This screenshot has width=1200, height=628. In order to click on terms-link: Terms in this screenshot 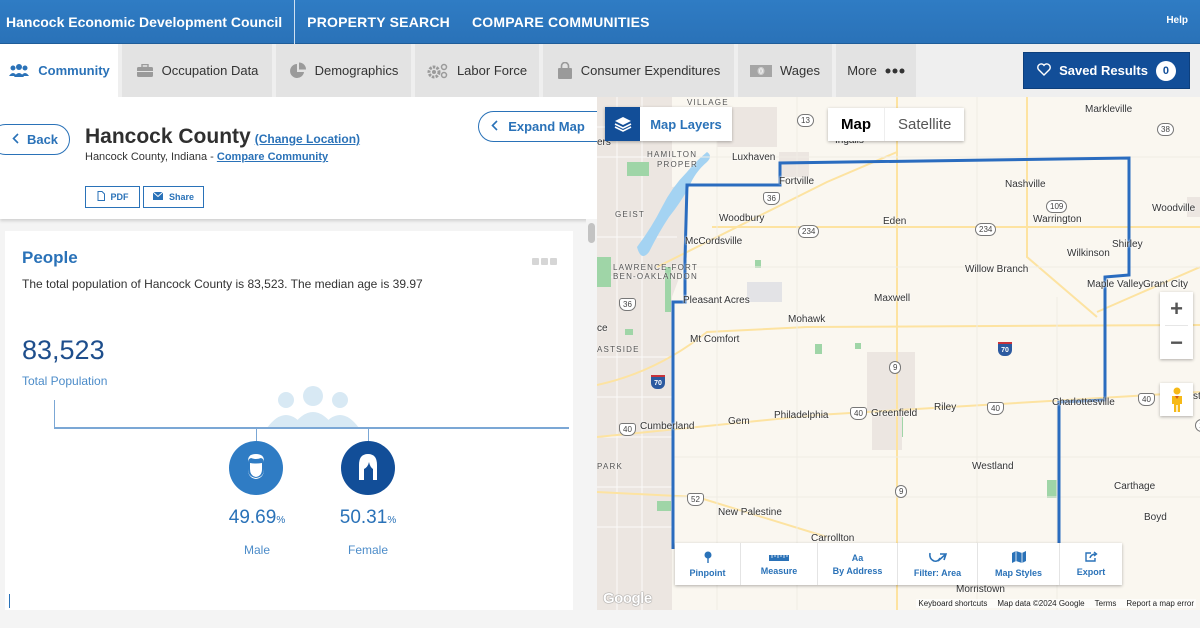, I will do `click(1106, 603)`.